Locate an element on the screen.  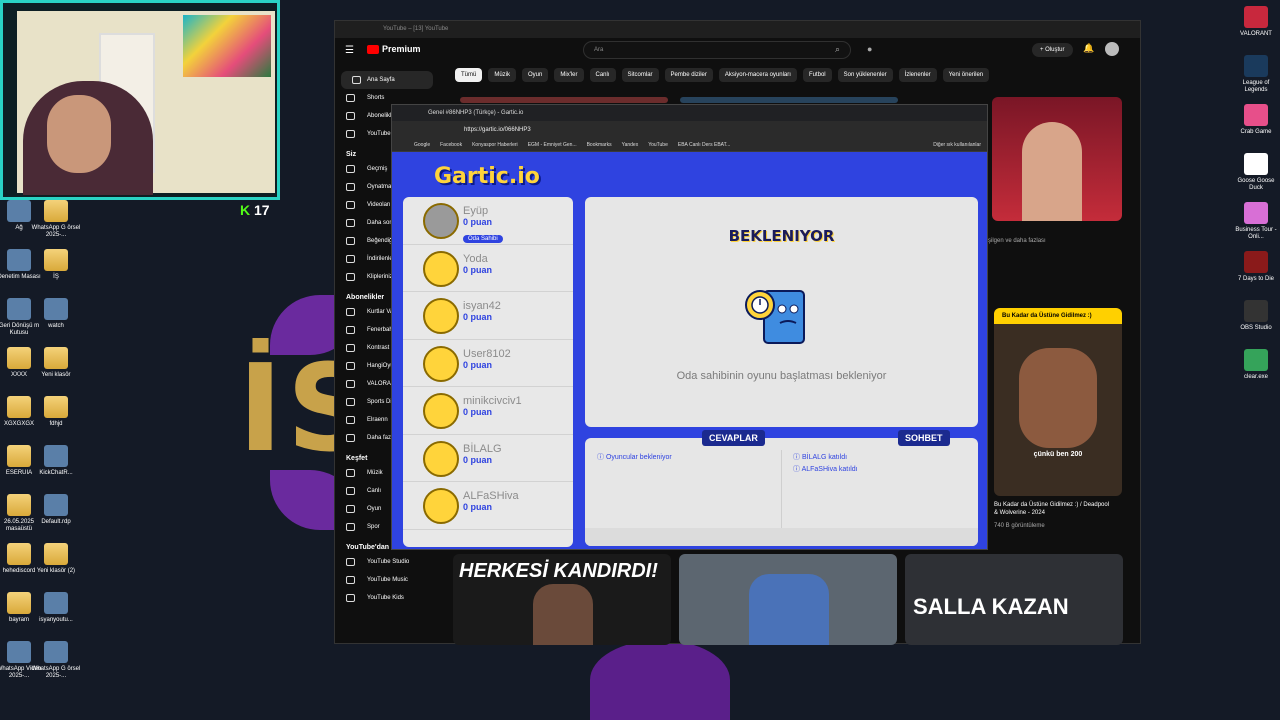
sidebar-item: YouTube Kids is located at coordinates (387, 598).